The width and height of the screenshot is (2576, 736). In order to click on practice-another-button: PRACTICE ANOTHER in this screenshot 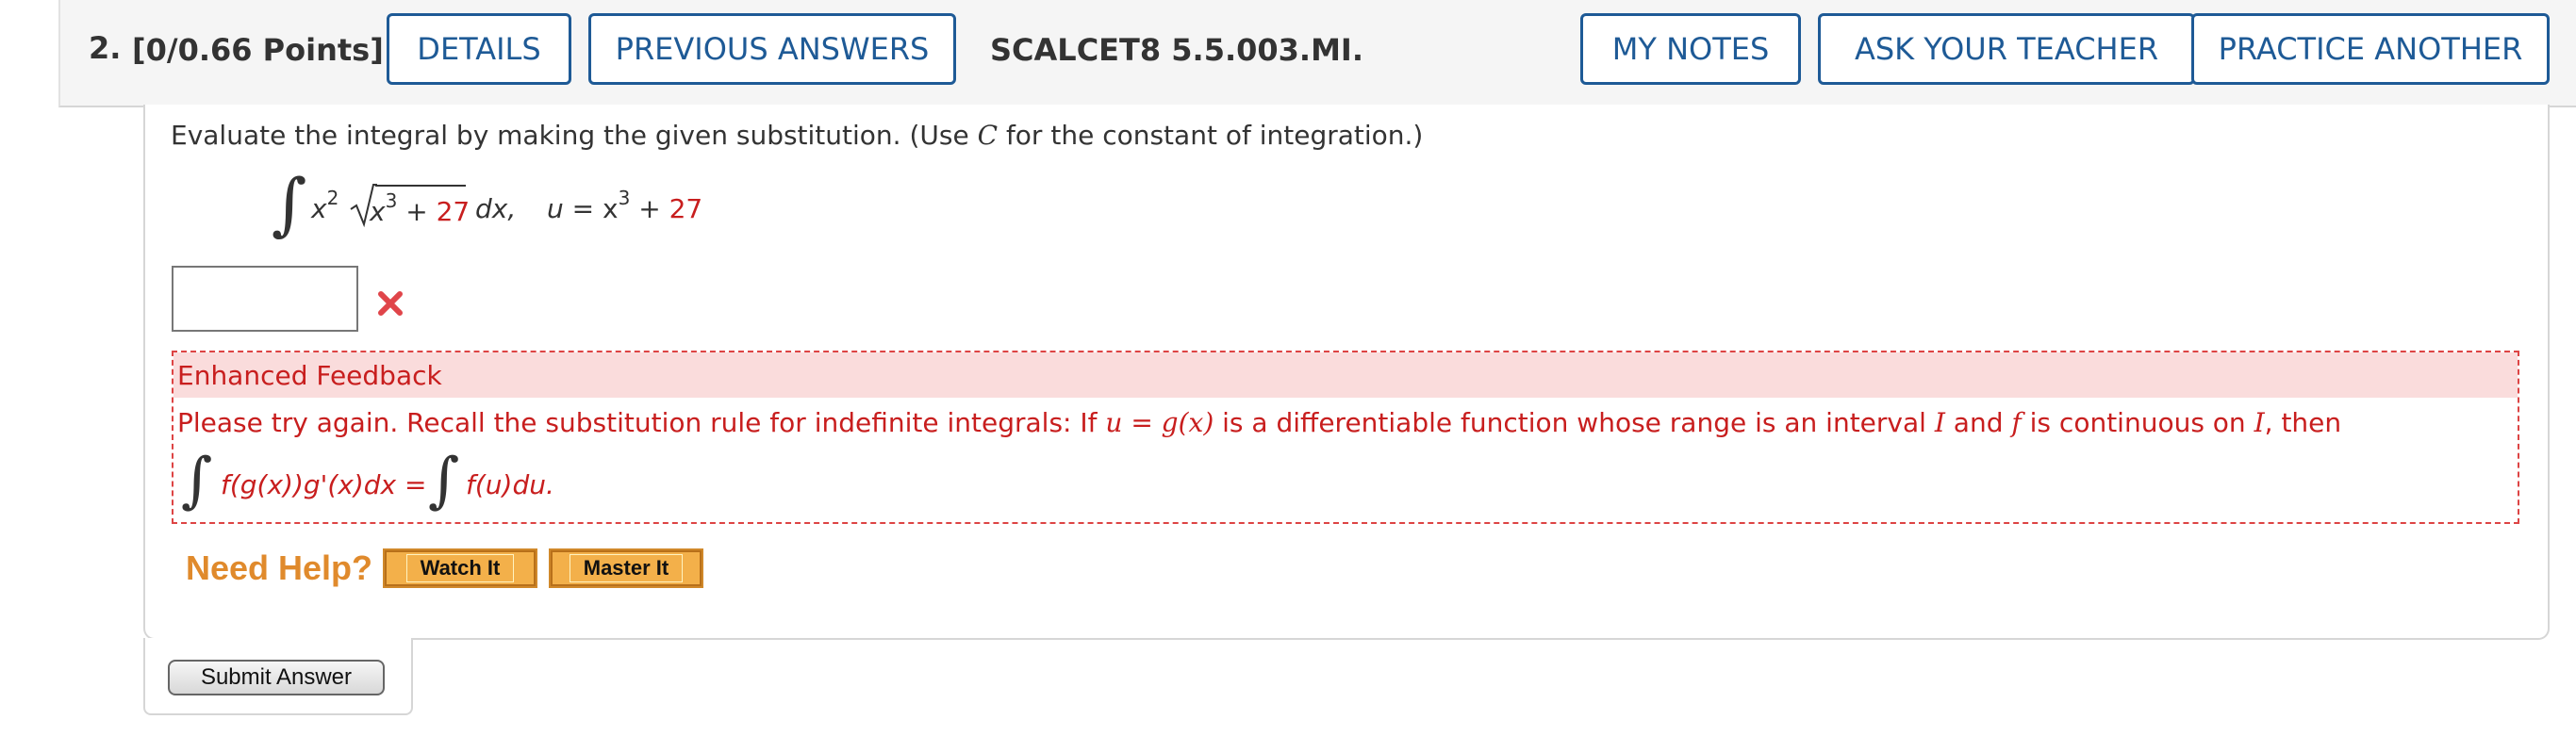, I will do `click(2370, 49)`.